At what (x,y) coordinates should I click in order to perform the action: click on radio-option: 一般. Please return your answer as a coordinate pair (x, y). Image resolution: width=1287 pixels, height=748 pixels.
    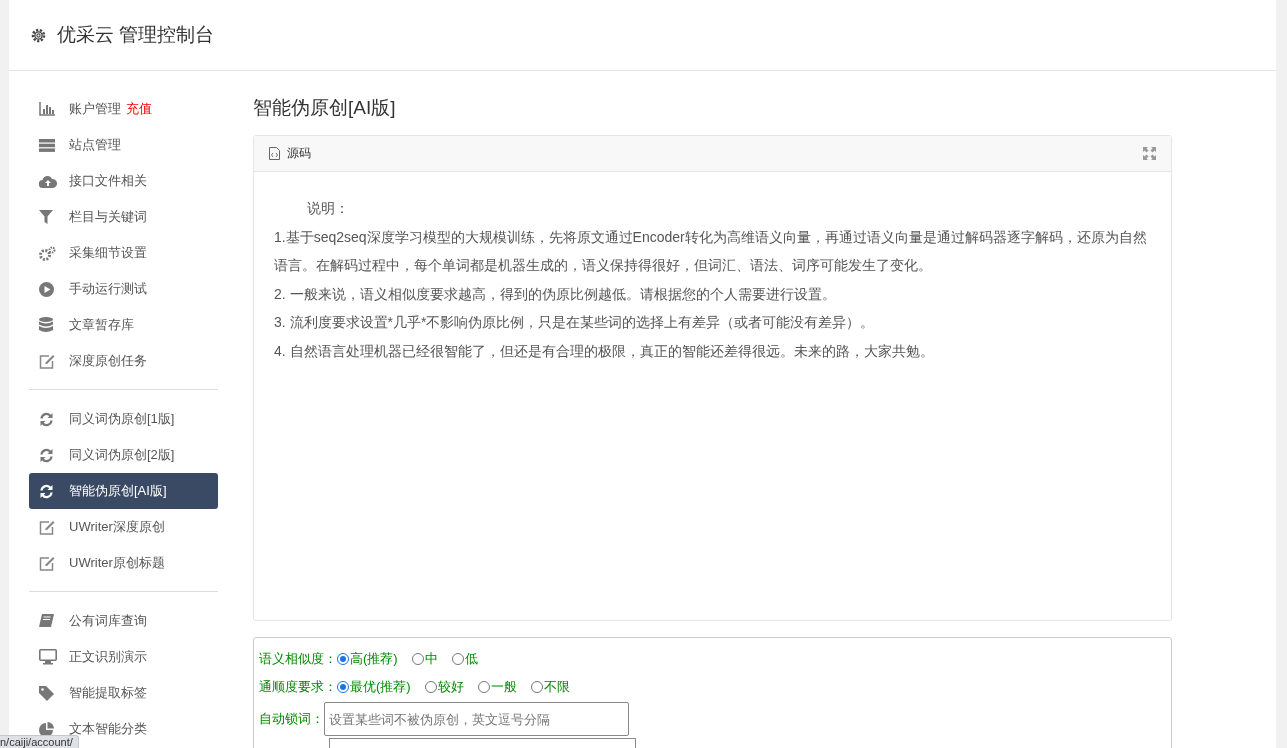
    Looking at the image, I should click on (497, 687).